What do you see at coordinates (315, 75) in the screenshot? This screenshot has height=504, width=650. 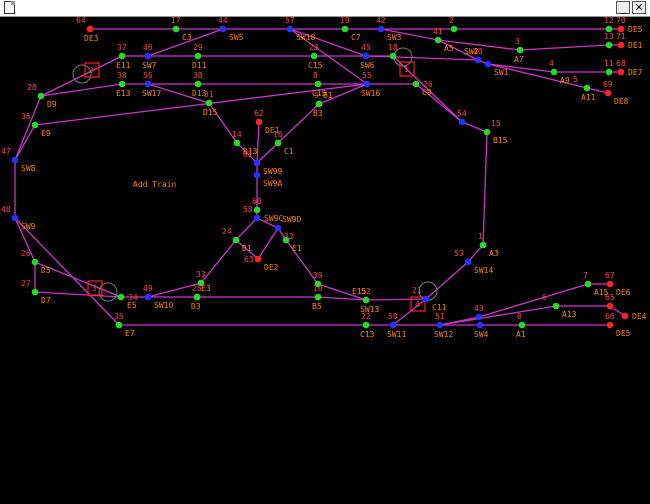 I see `node-number: 8` at bounding box center [315, 75].